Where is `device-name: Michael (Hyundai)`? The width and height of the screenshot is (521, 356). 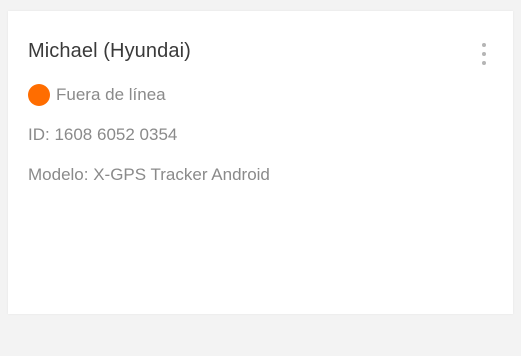
device-name: Michael (Hyundai) is located at coordinates (109, 51).